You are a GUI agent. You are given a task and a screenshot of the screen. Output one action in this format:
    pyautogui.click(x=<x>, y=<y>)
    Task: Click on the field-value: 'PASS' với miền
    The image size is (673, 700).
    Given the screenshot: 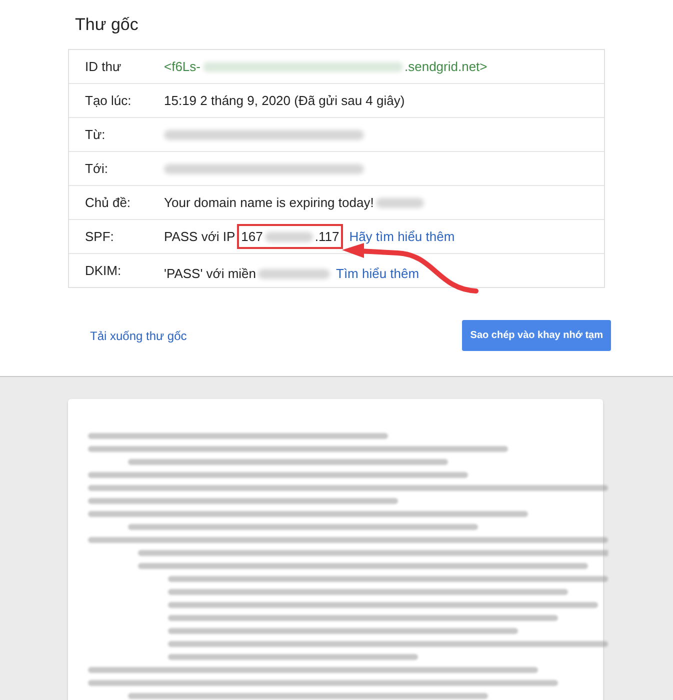 What is the action you would take?
    pyautogui.click(x=210, y=273)
    